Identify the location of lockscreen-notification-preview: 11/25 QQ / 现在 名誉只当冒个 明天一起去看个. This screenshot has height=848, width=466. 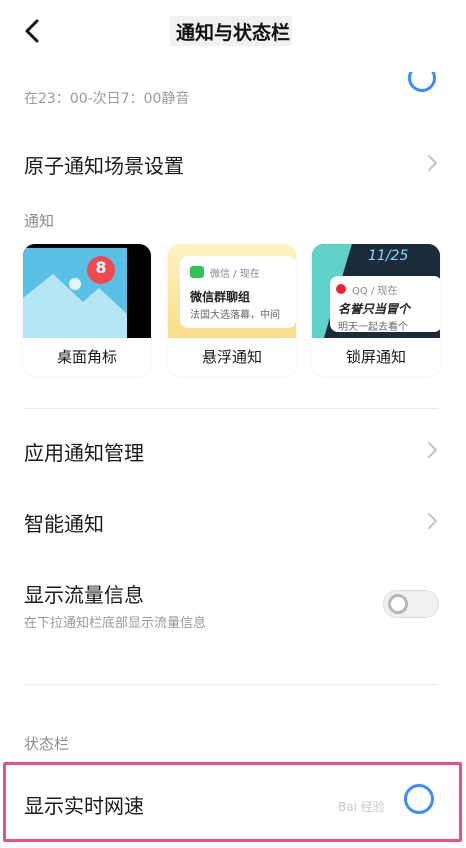
(376, 291).